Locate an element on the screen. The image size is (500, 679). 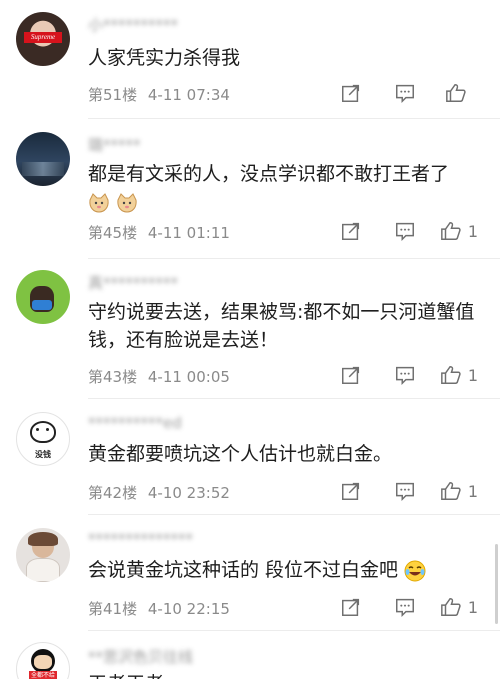
avatar: Supreme is located at coordinates (43, 39).